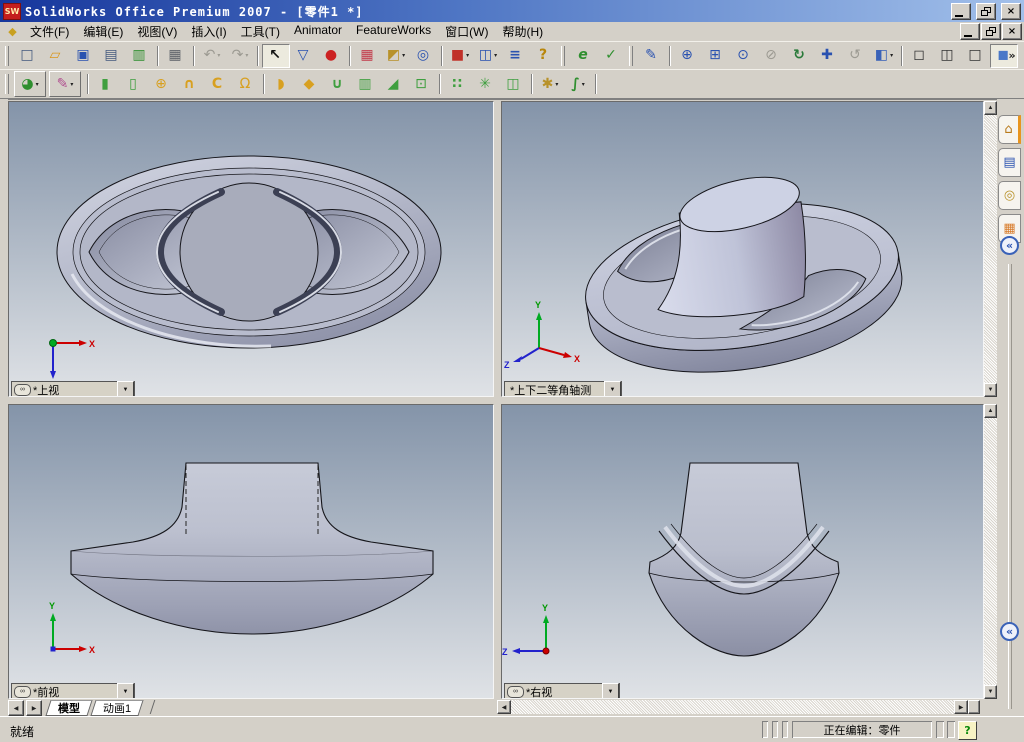 This screenshot has height=742, width=1024. I want to click on hole-wizard-button: ⊡, so click(422, 84).